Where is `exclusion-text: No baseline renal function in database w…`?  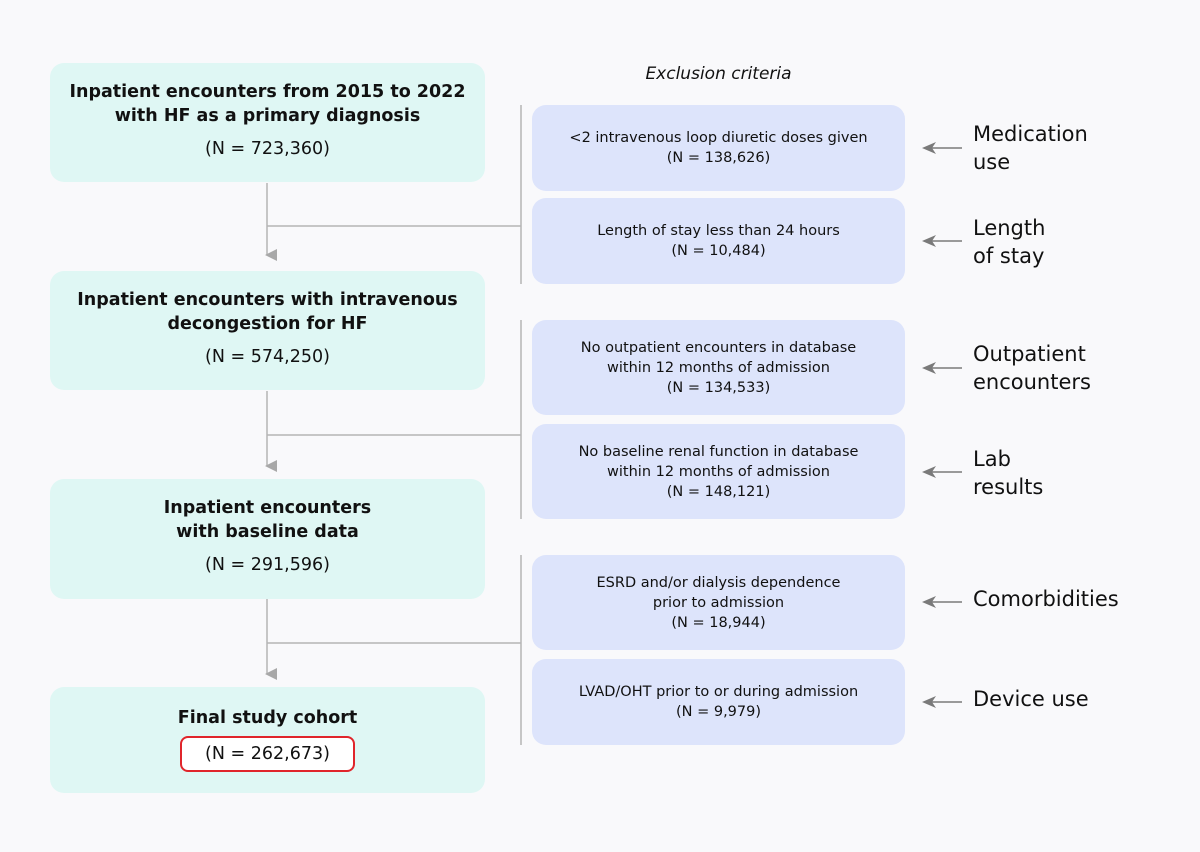
exclusion-text: No baseline renal function in database w… is located at coordinates (718, 461).